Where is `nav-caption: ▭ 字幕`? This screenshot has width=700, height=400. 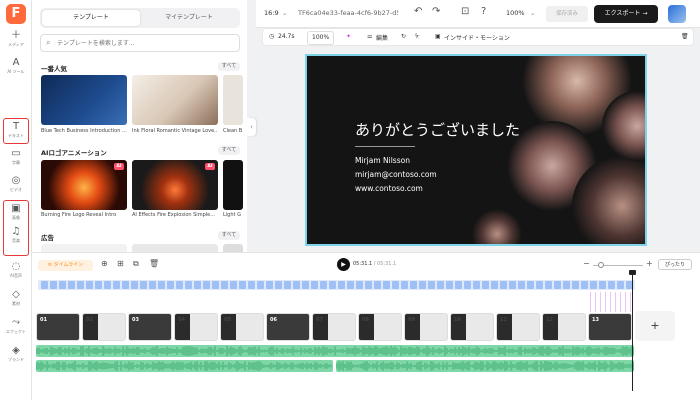 nav-caption: ▭ 字幕 is located at coordinates (16, 159).